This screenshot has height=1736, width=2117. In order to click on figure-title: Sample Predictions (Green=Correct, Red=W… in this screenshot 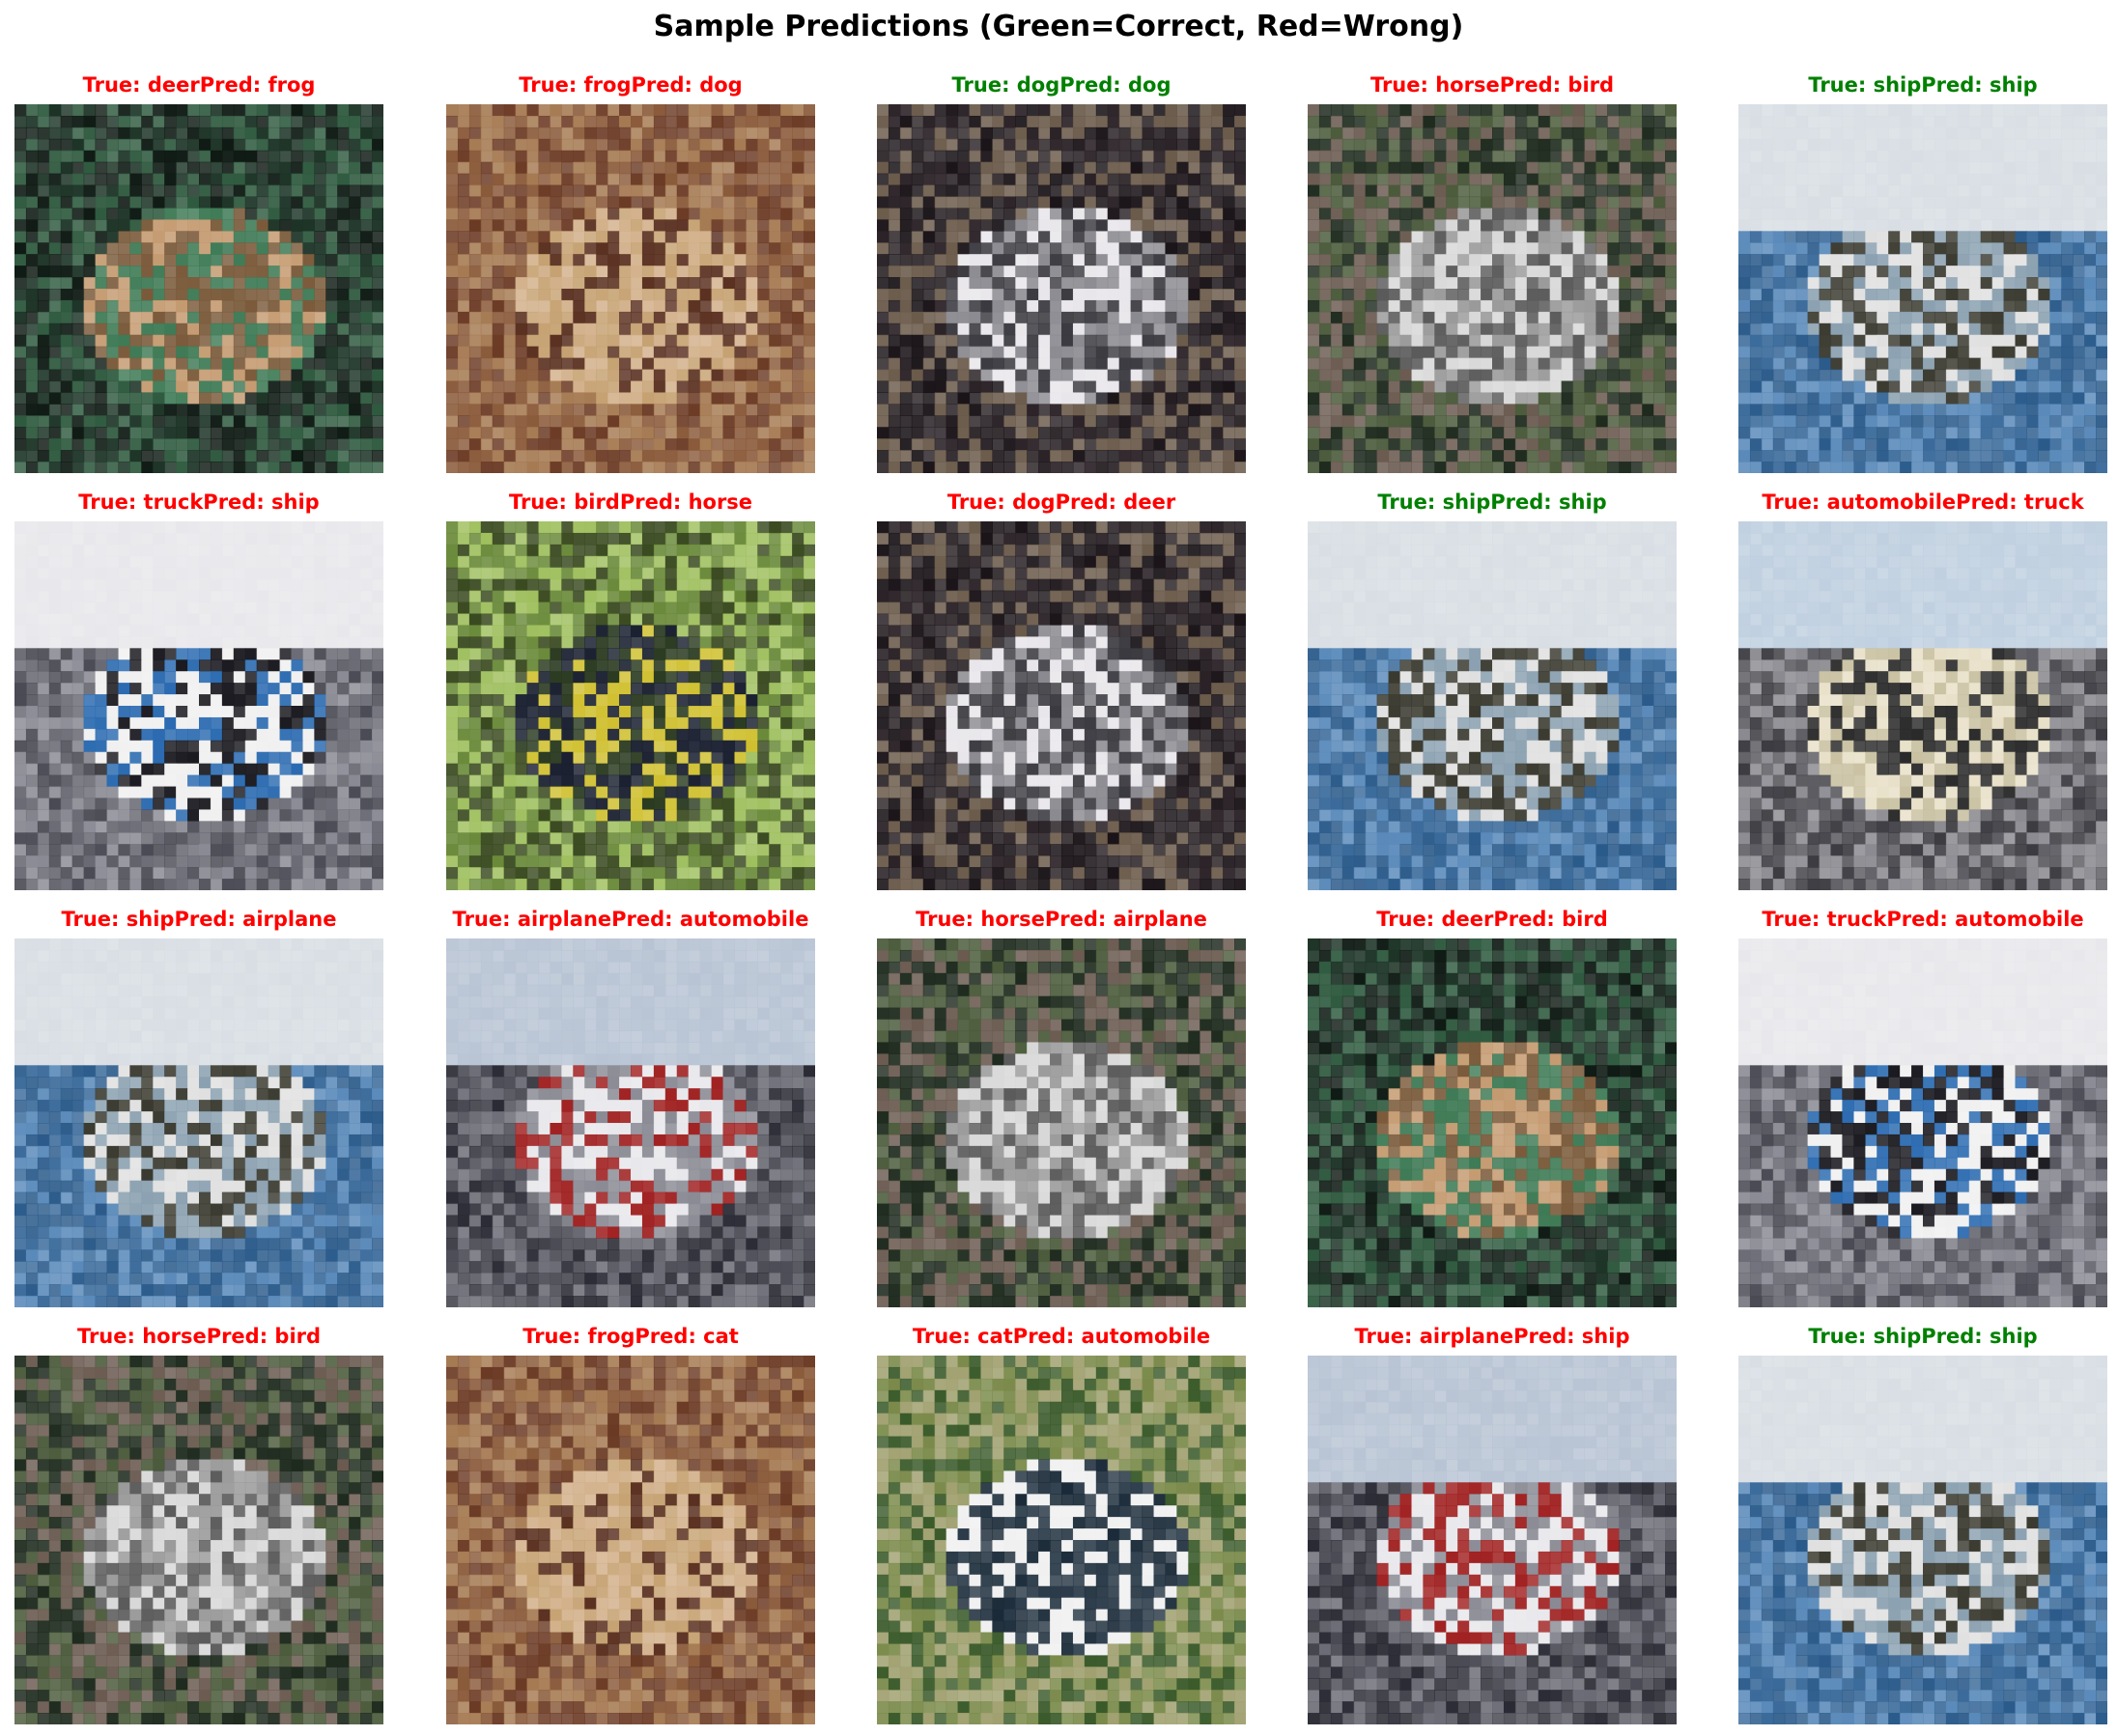, I will do `click(1058, 27)`.